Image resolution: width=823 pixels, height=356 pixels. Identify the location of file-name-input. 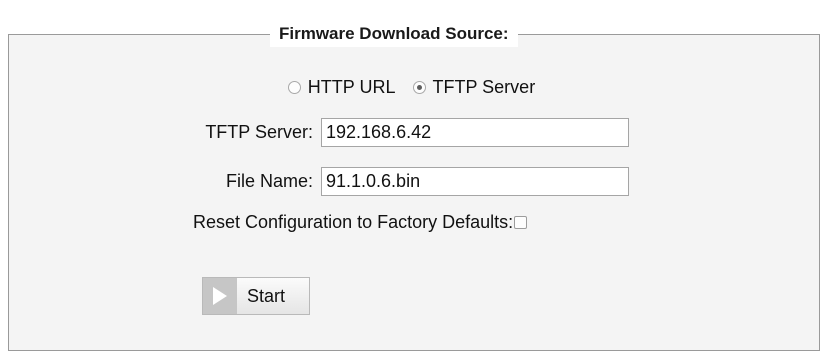
(475, 181).